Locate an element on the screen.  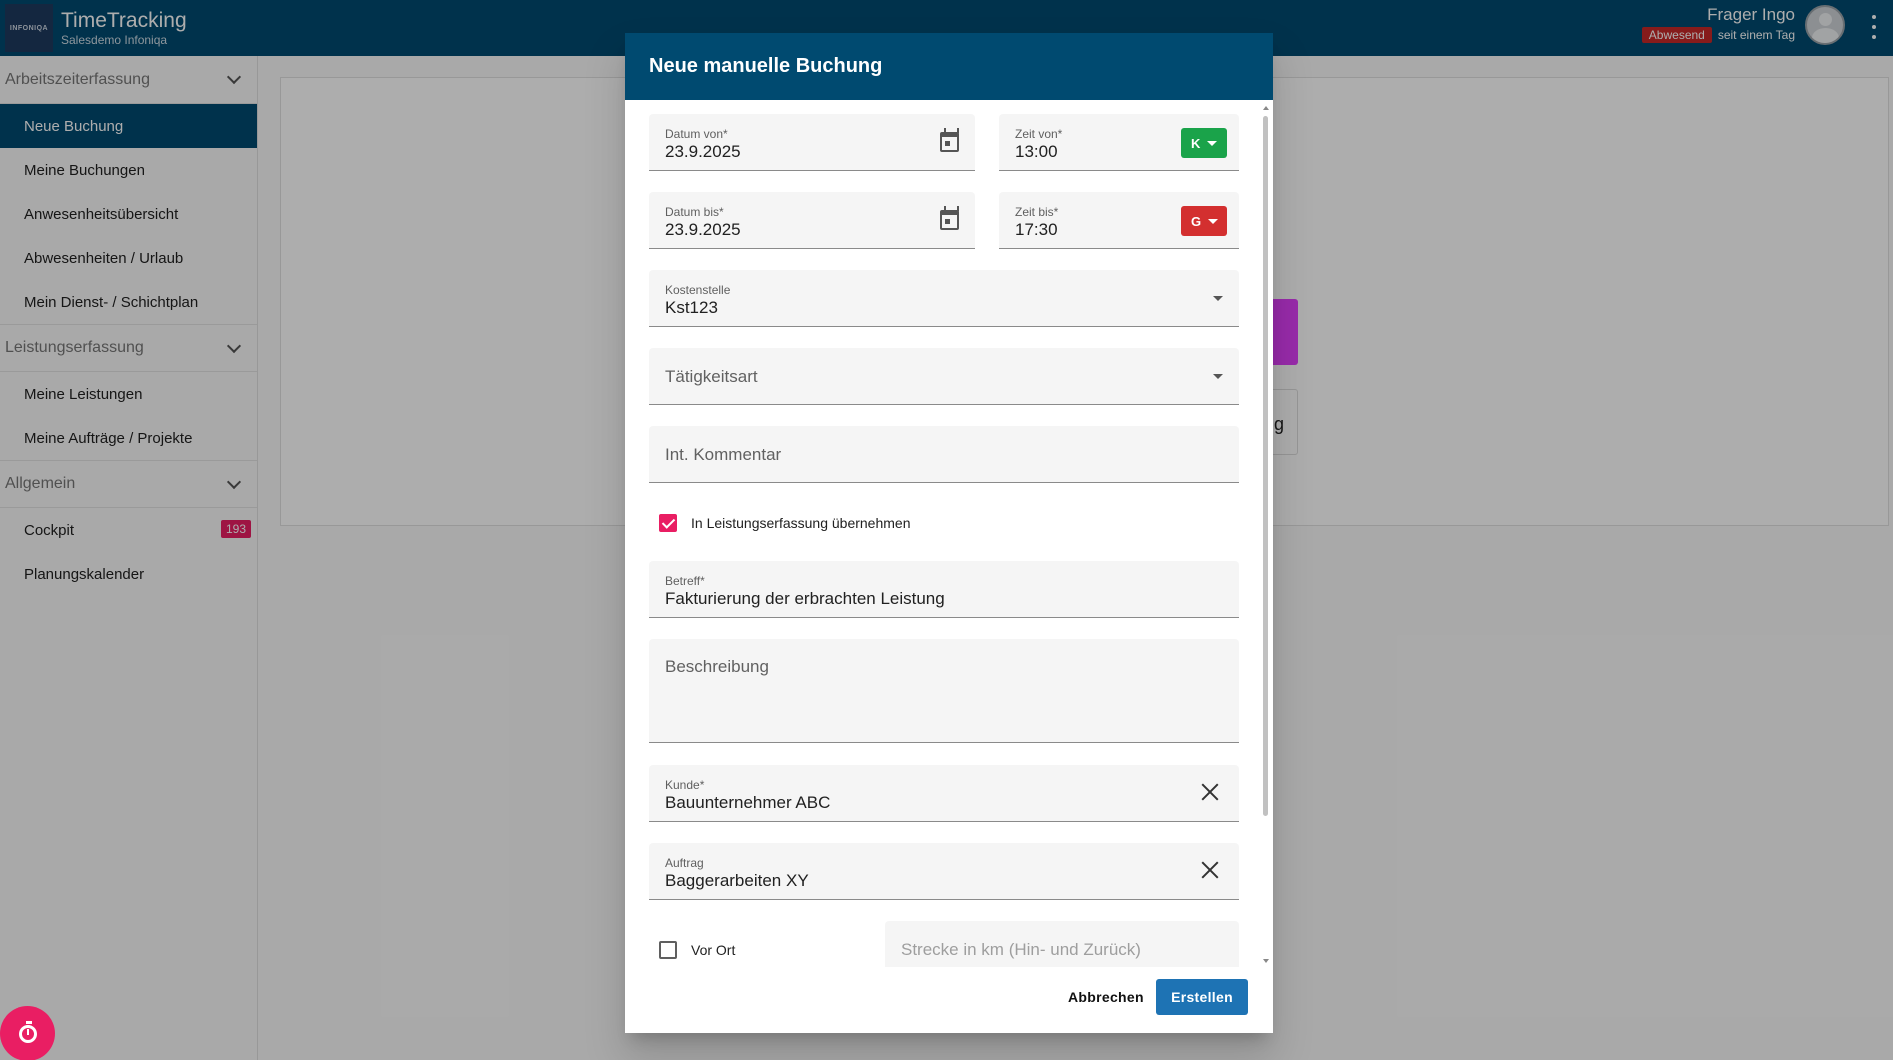
field-placeholder: Strecke in km (Hin- und Zurück) is located at coordinates (1021, 949).